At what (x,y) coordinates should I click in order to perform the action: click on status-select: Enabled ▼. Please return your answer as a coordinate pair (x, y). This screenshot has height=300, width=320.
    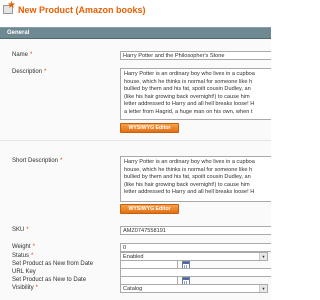
    Looking at the image, I should click on (194, 256).